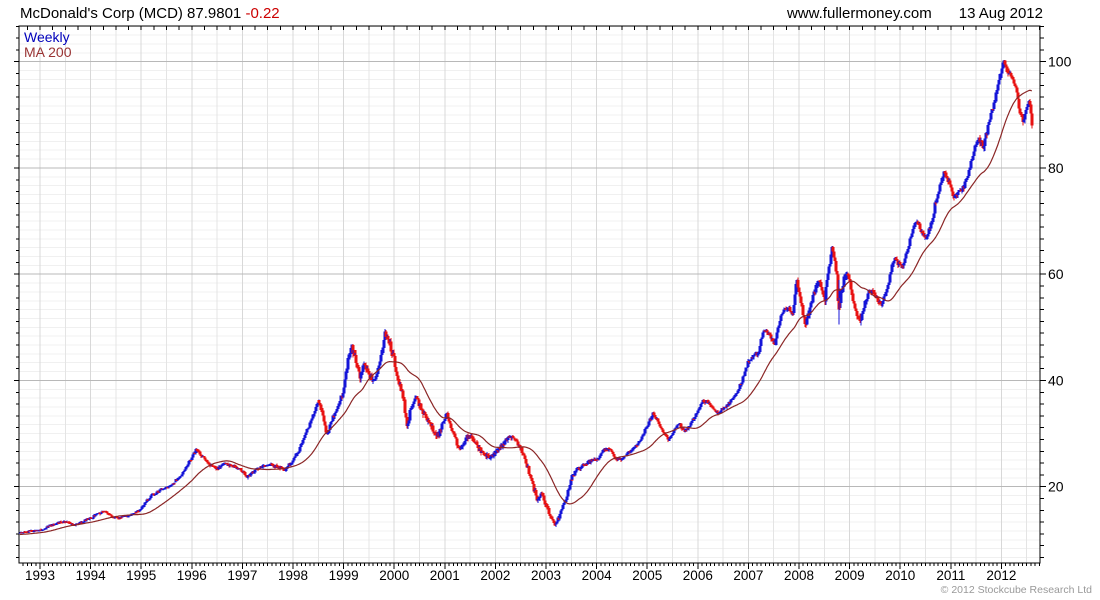 This screenshot has height=600, width=1100. Describe the element at coordinates (48, 52) in the screenshot. I see `legend-ma-label: MA 200` at that location.